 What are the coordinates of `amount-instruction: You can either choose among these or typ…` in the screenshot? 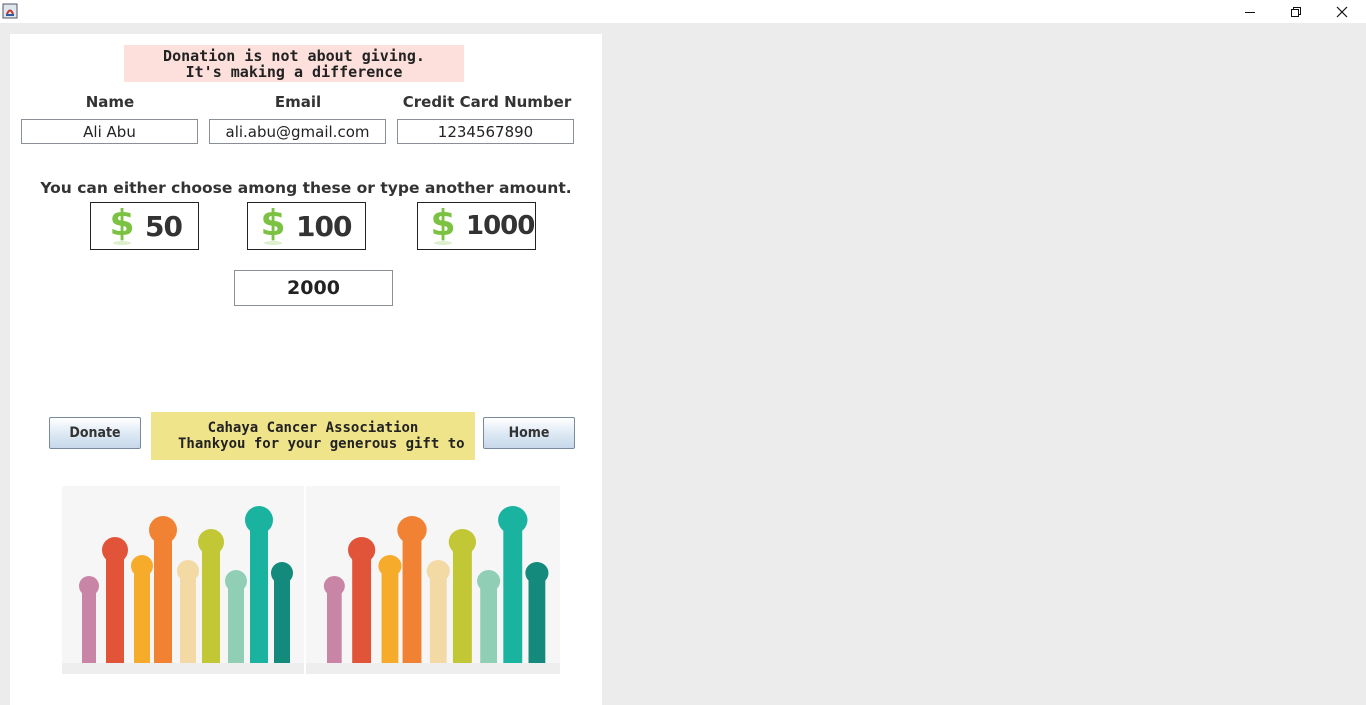 It's located at (306, 188).